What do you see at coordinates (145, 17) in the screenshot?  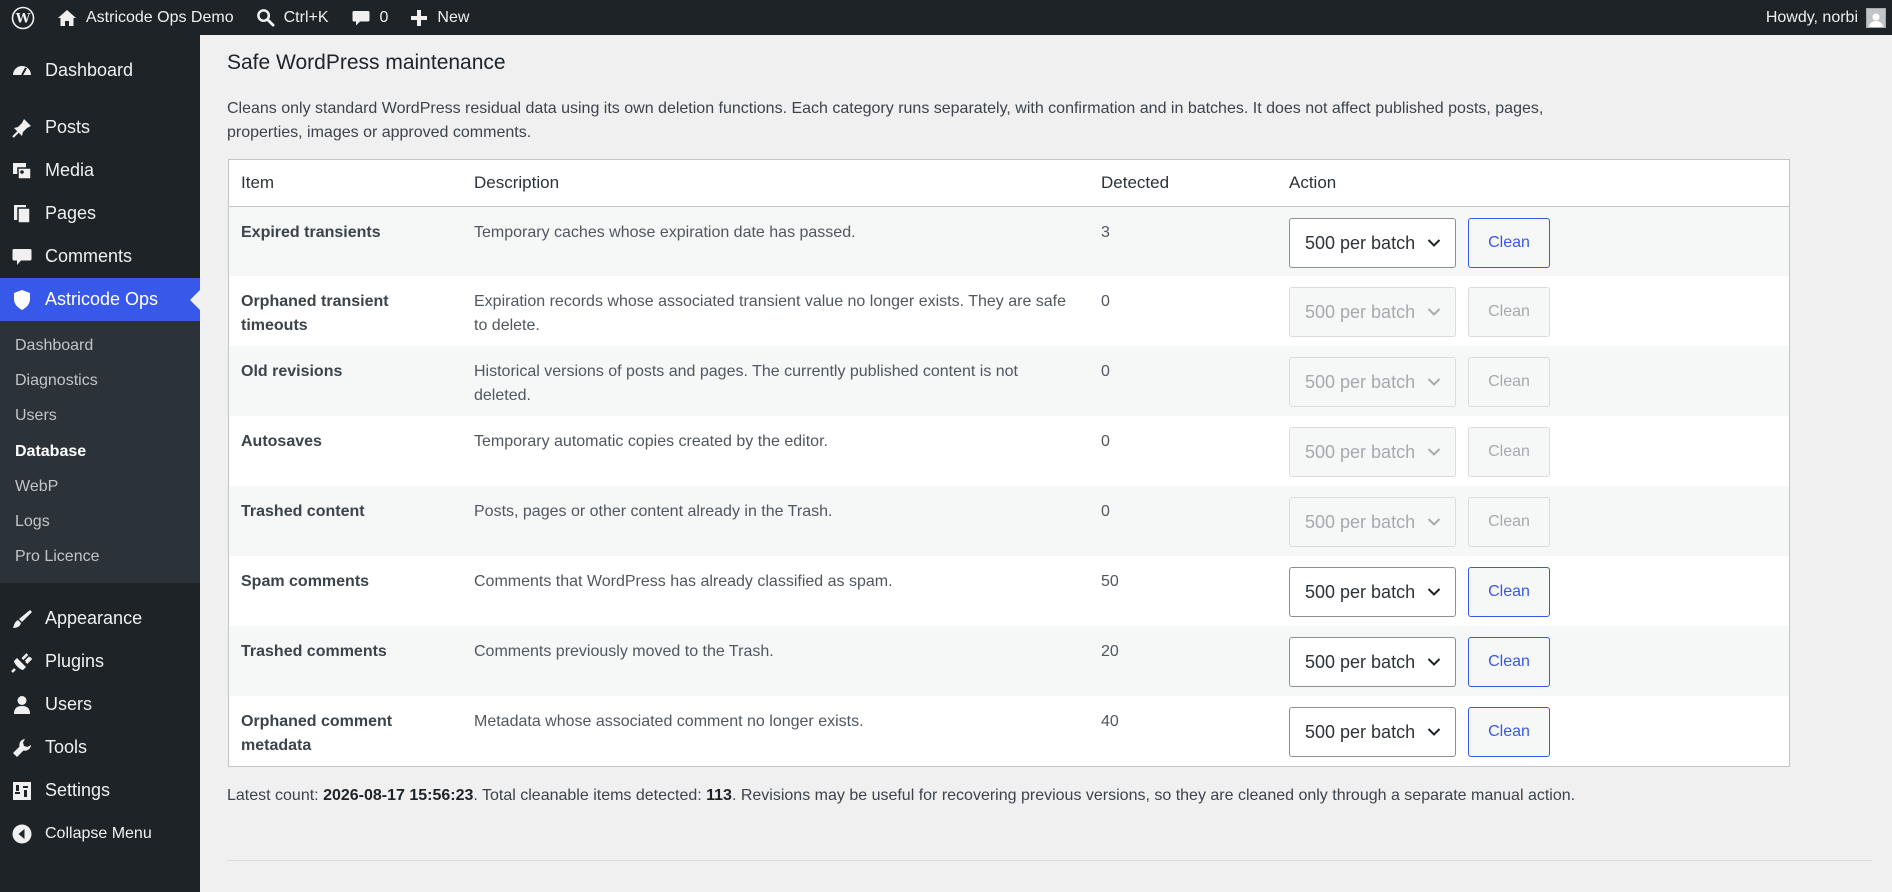 I see `site-name-link: Astricode Ops Demo` at bounding box center [145, 17].